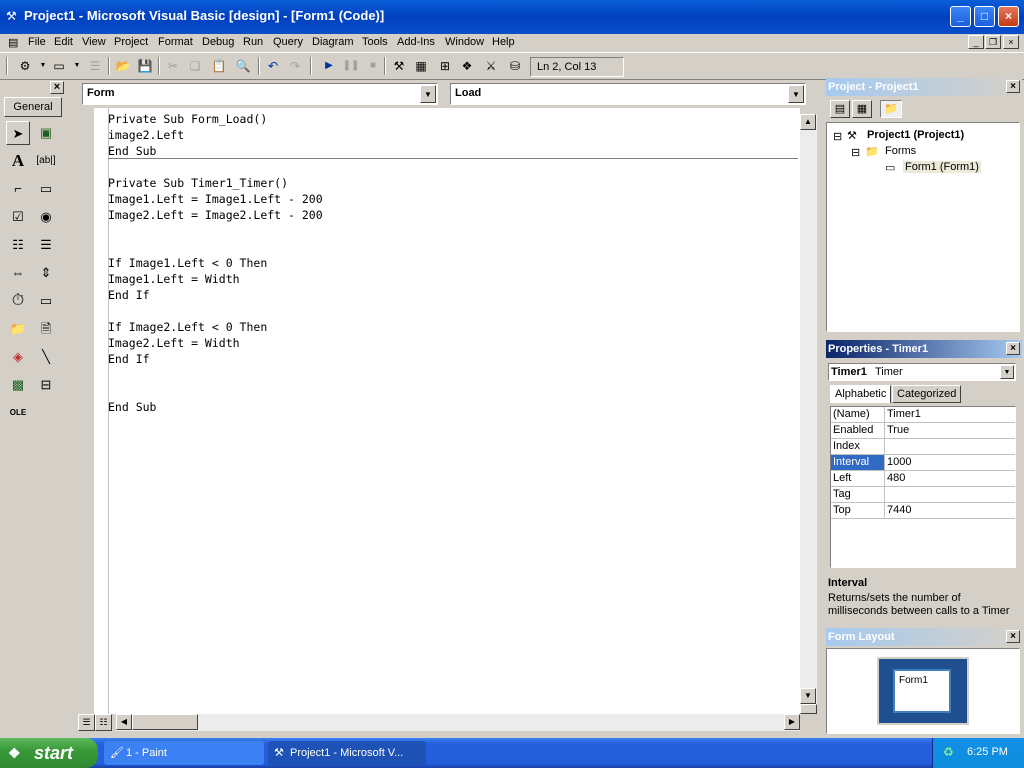 This screenshot has height=768, width=1024. What do you see at coordinates (927, 394) in the screenshot?
I see `tab-categorized: Categorized` at bounding box center [927, 394].